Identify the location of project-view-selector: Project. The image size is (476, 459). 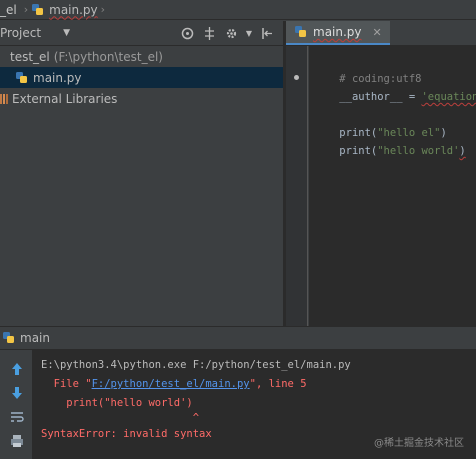
(20, 33).